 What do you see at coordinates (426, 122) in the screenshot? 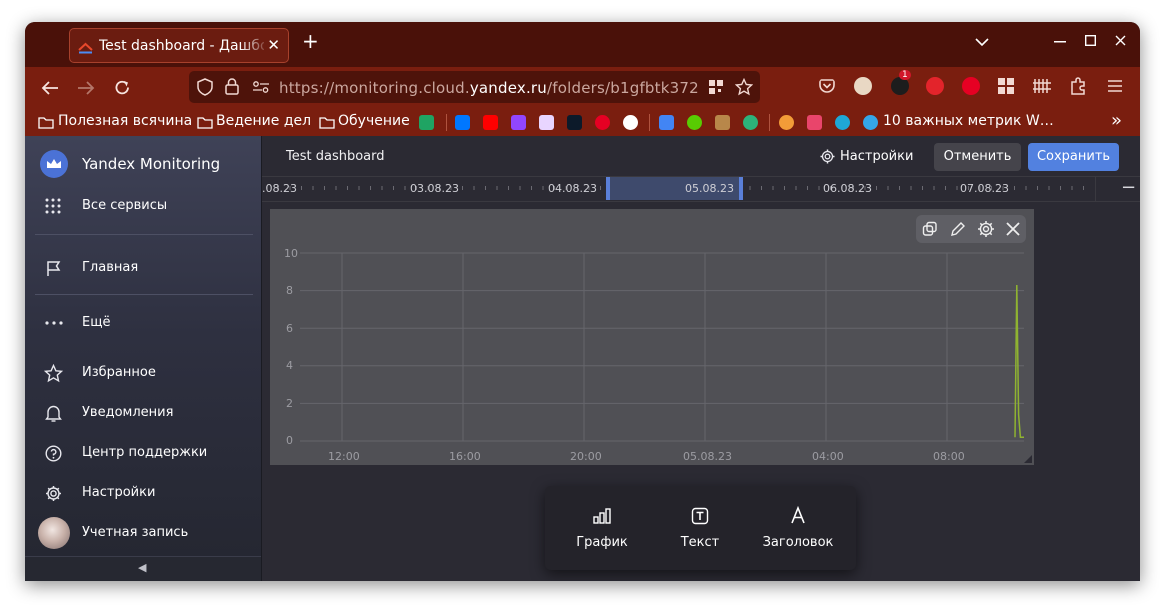
I see `google-drive-icon` at bounding box center [426, 122].